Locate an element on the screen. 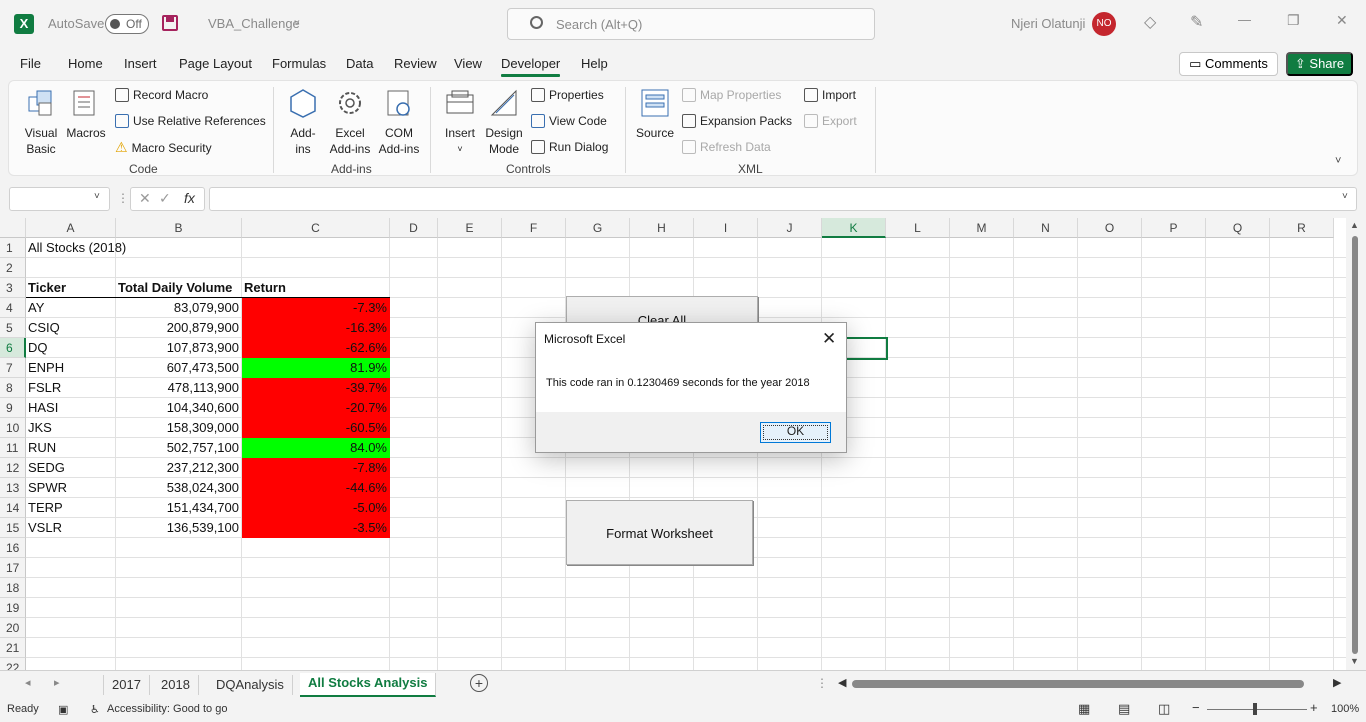  ticker-cell: DQ is located at coordinates (71, 348).